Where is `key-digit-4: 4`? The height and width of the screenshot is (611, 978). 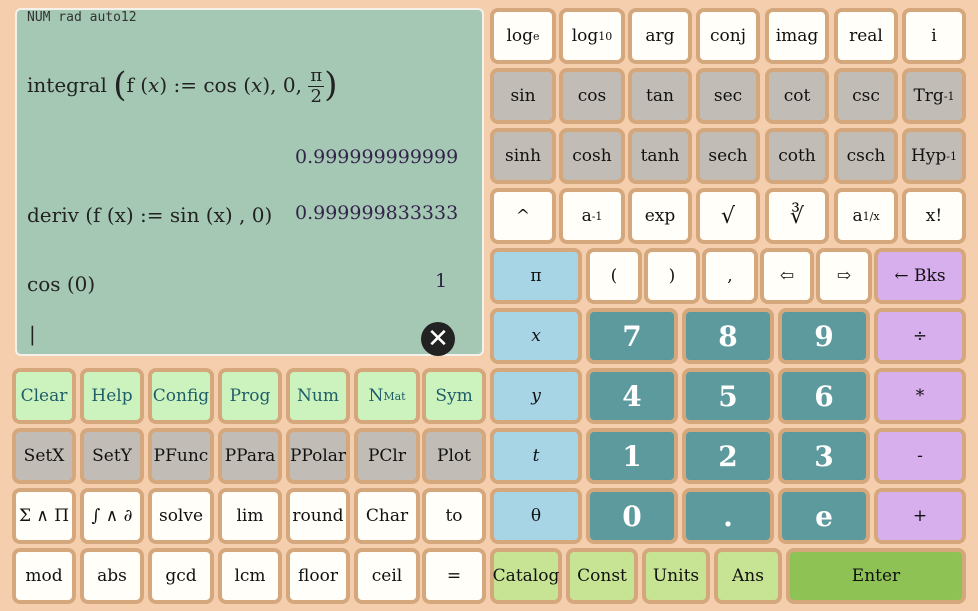 key-digit-4: 4 is located at coordinates (632, 396).